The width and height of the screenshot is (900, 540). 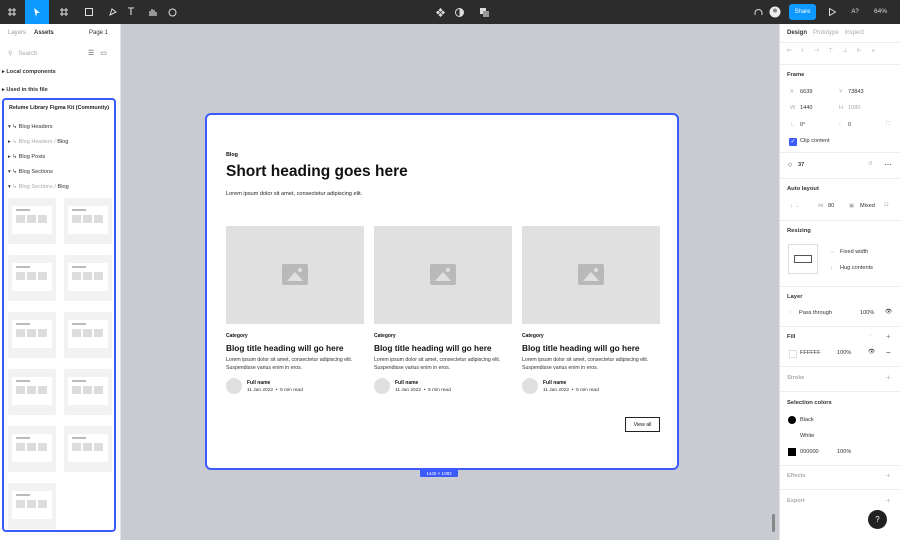 What do you see at coordinates (870, 164) in the screenshot?
I see `reset-icon: ↺` at bounding box center [870, 164].